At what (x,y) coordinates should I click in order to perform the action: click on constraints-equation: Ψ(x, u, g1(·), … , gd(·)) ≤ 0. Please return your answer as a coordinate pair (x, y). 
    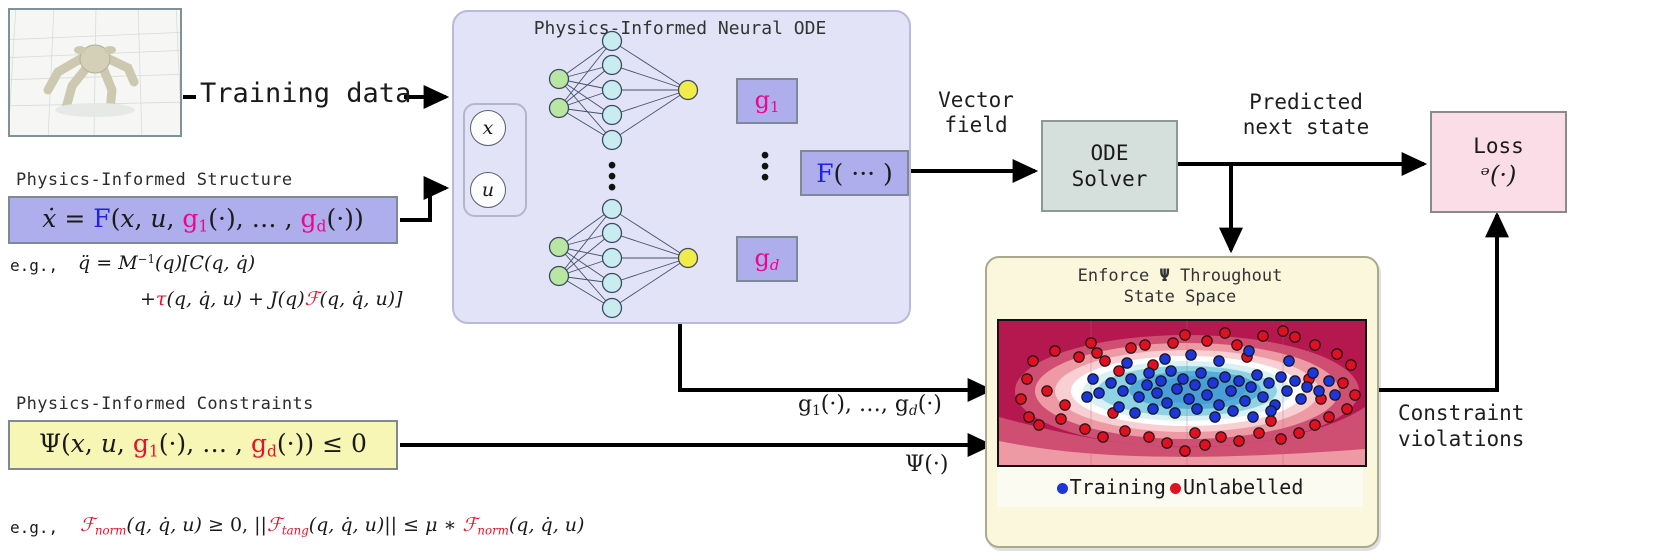
    Looking at the image, I should click on (203, 445).